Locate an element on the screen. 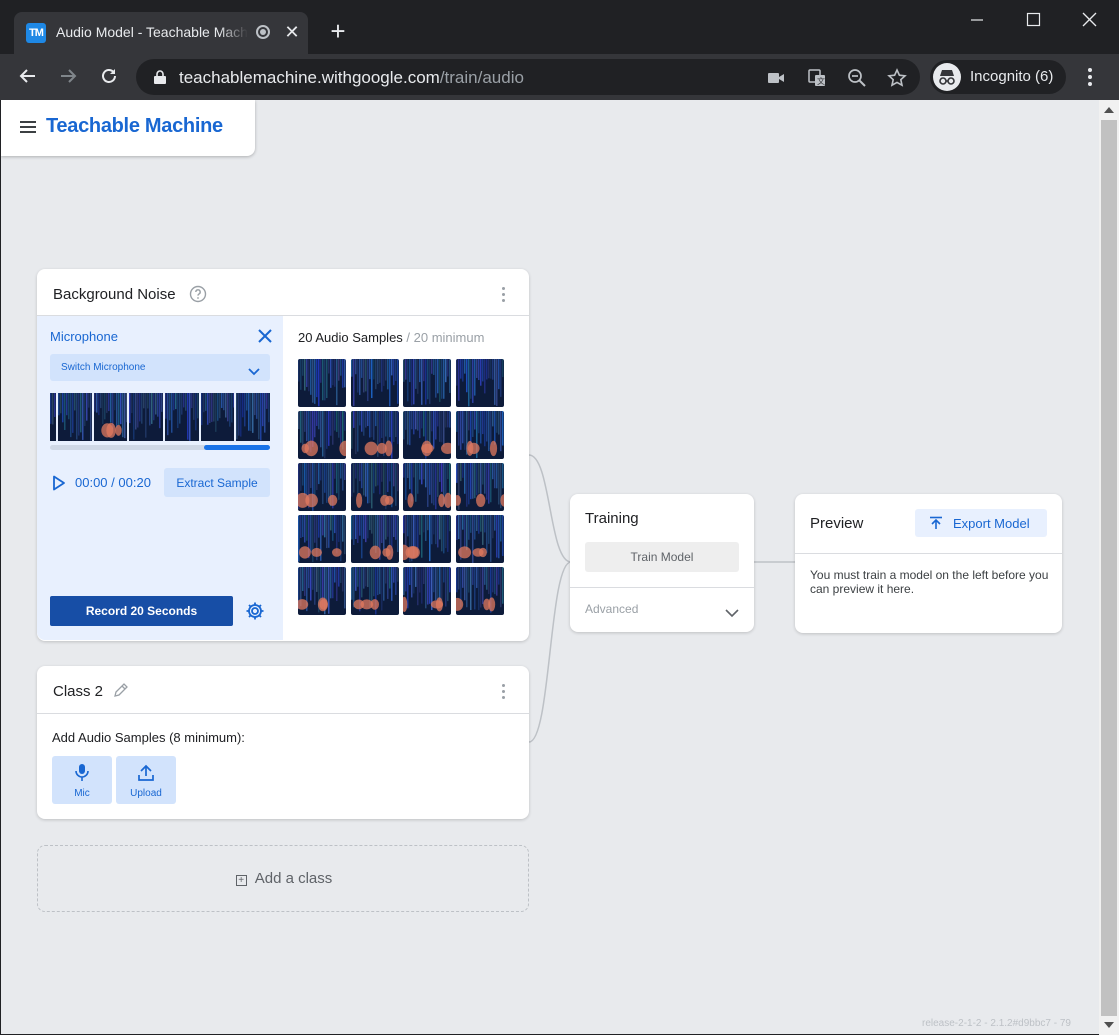 Image resolution: width=1119 pixels, height=1035 pixels. chevron-down-icon is located at coordinates (732, 611).